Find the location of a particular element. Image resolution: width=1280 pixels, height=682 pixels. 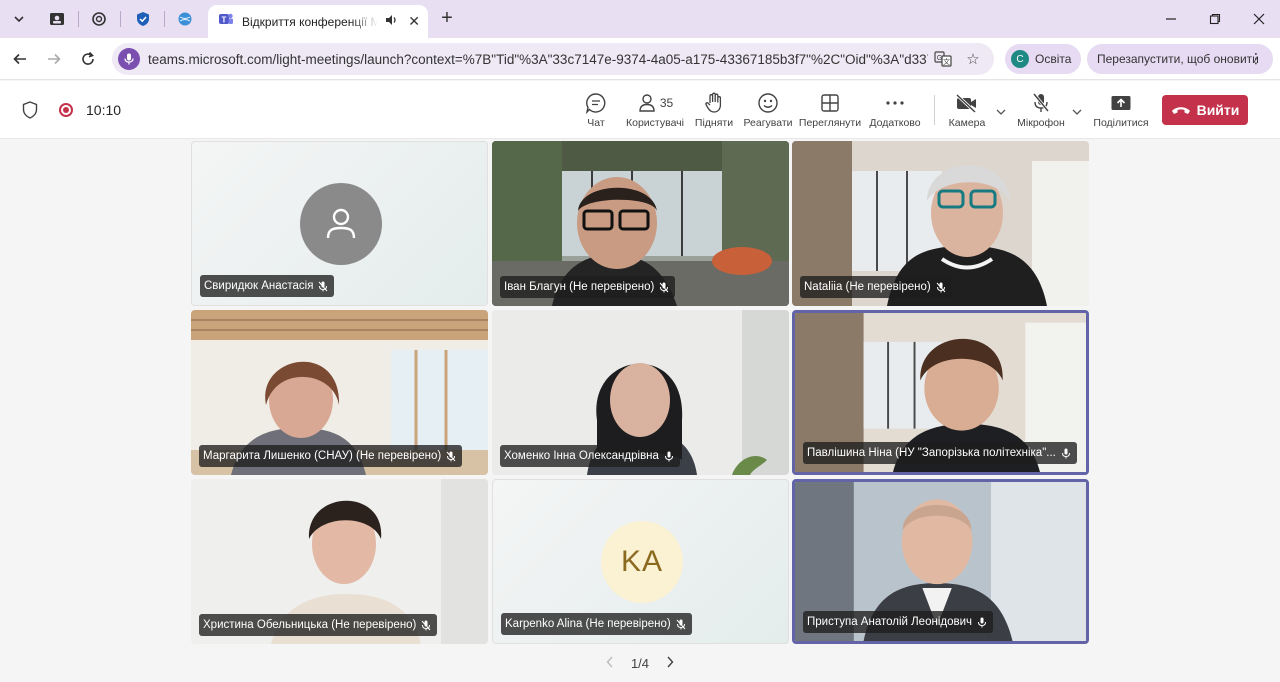

close-tab-icon: ✕ is located at coordinates (414, 21).